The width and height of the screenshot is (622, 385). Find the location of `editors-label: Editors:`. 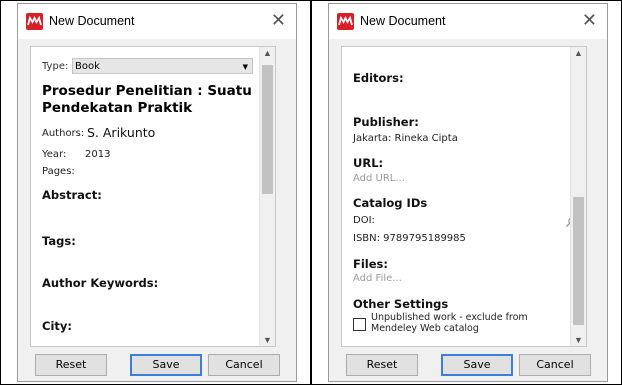

editors-label: Editors: is located at coordinates (378, 78).